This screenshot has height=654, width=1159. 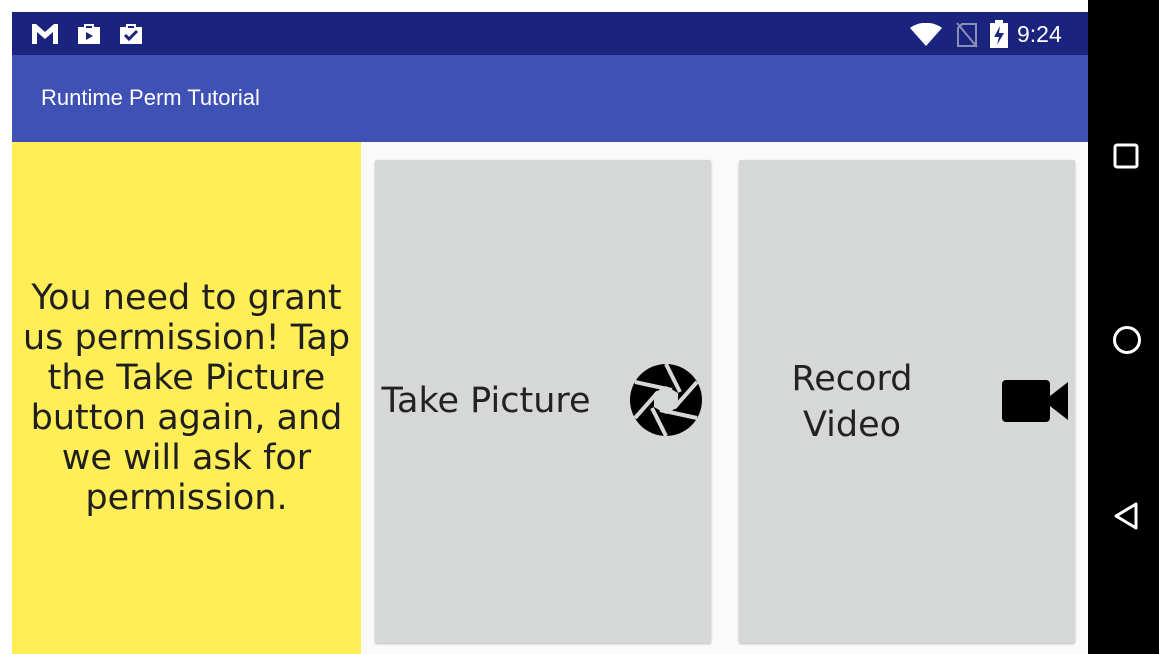 I want to click on camera-shutter-icon, so click(x=666, y=400).